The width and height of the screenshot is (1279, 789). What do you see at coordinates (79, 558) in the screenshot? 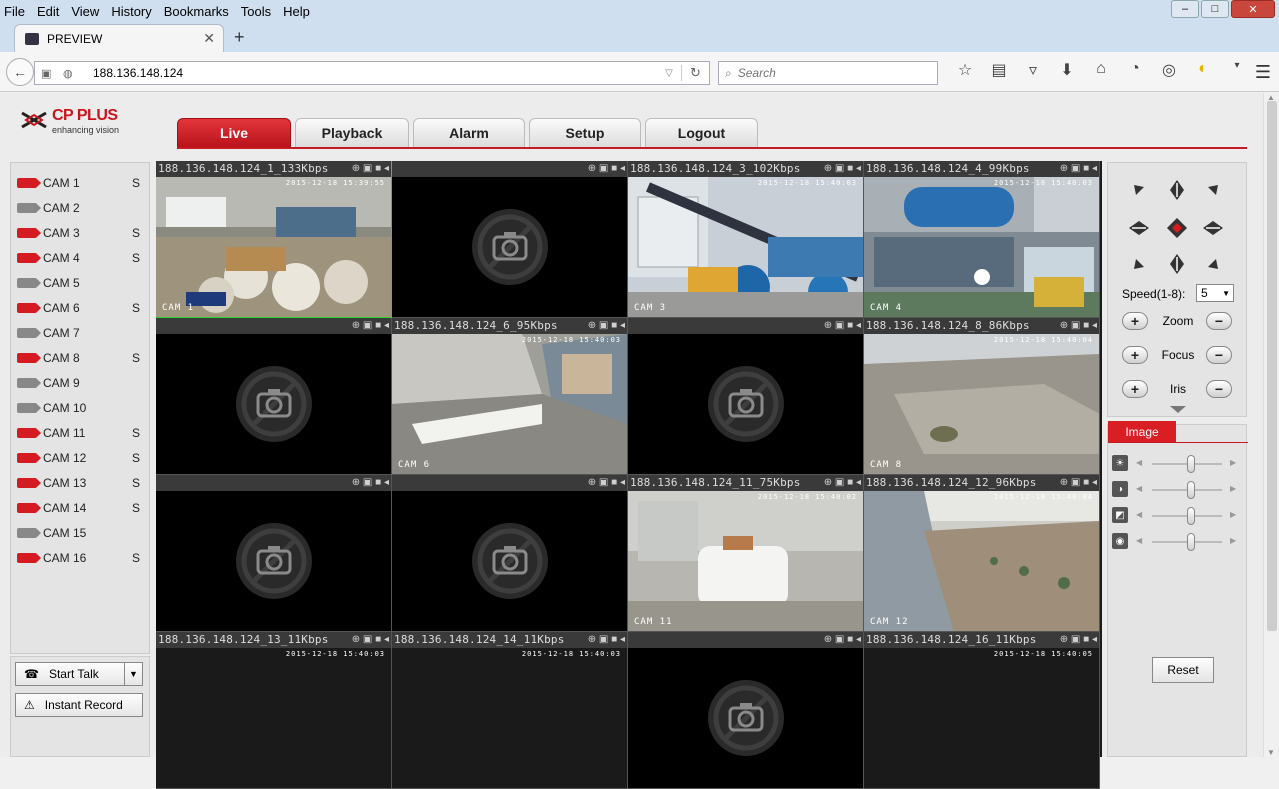
I see `camera-item-16: CAM 16 S` at bounding box center [79, 558].